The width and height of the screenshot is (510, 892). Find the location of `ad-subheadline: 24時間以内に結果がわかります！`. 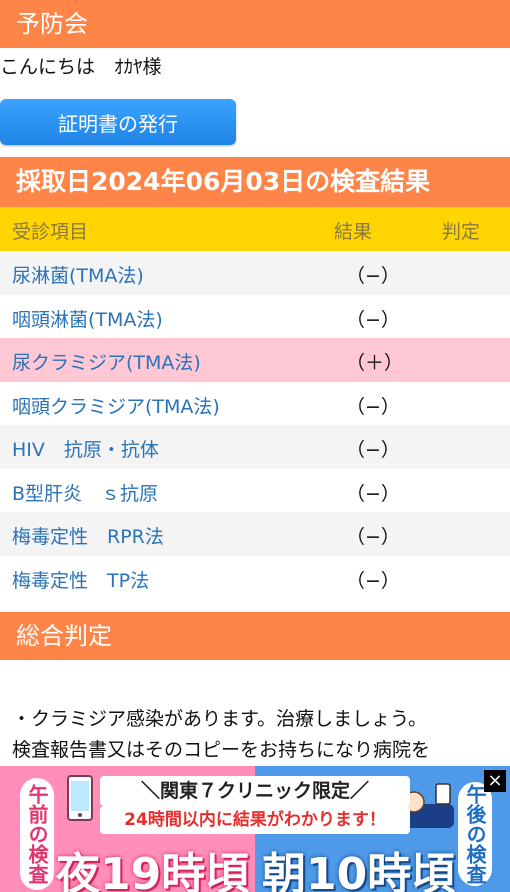

ad-subheadline: 24時間以内に結果がわかります！ is located at coordinates (255, 820).